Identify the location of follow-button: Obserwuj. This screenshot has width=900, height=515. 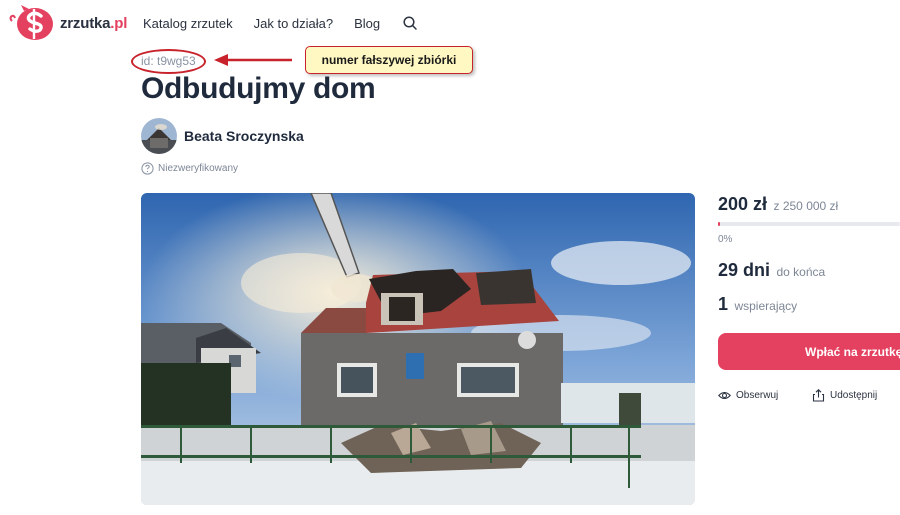
(748, 395).